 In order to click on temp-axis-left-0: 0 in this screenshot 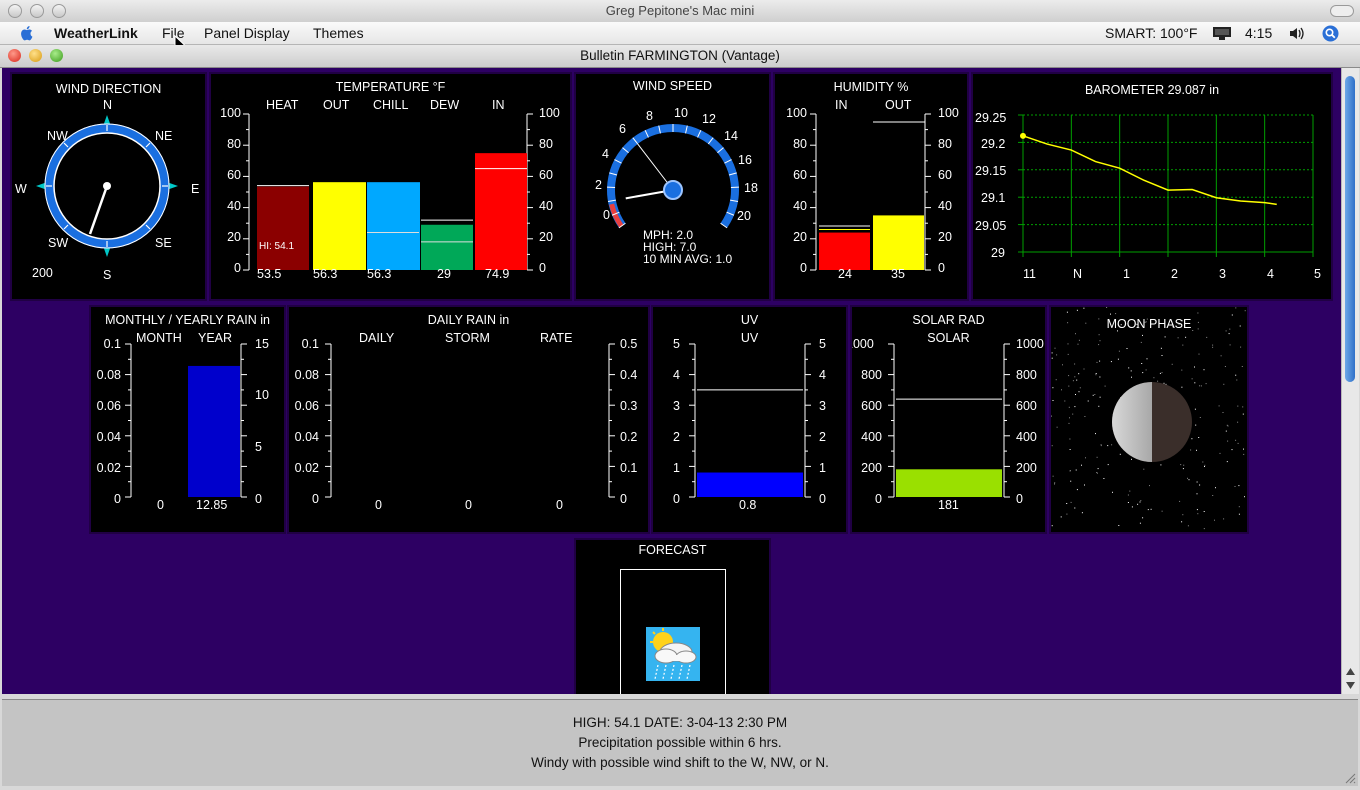, I will do `click(237, 268)`.